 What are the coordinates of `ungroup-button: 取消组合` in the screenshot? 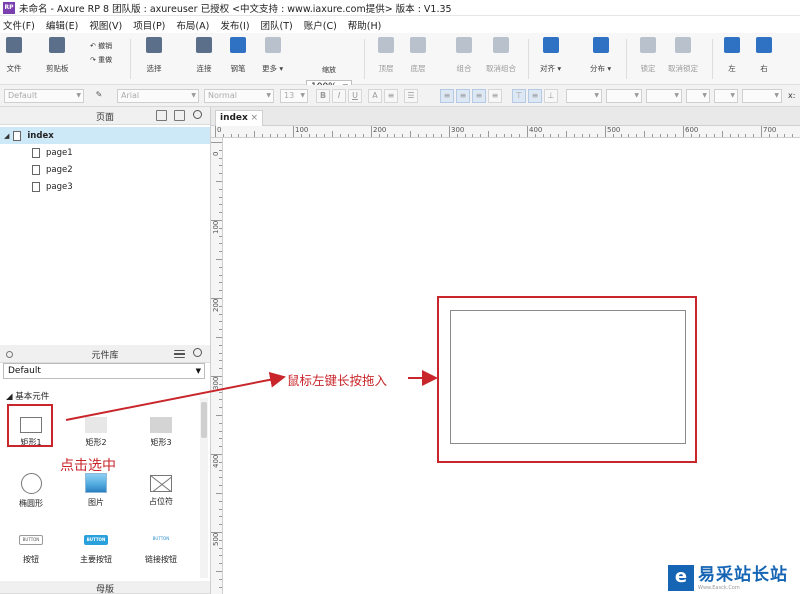 It's located at (501, 55).